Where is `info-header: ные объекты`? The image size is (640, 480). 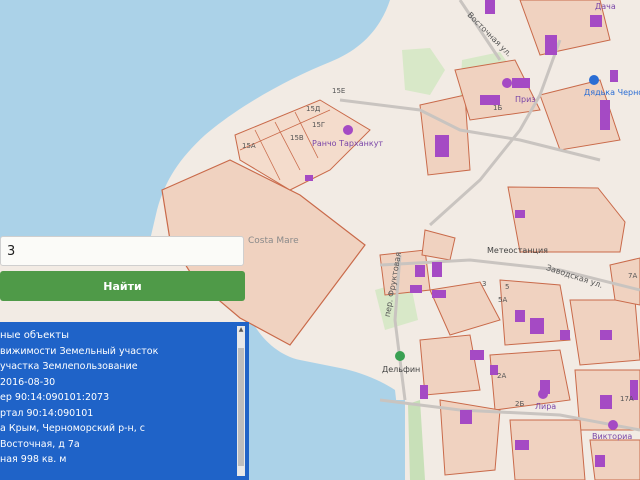 info-header: ные объекты is located at coordinates (35, 335).